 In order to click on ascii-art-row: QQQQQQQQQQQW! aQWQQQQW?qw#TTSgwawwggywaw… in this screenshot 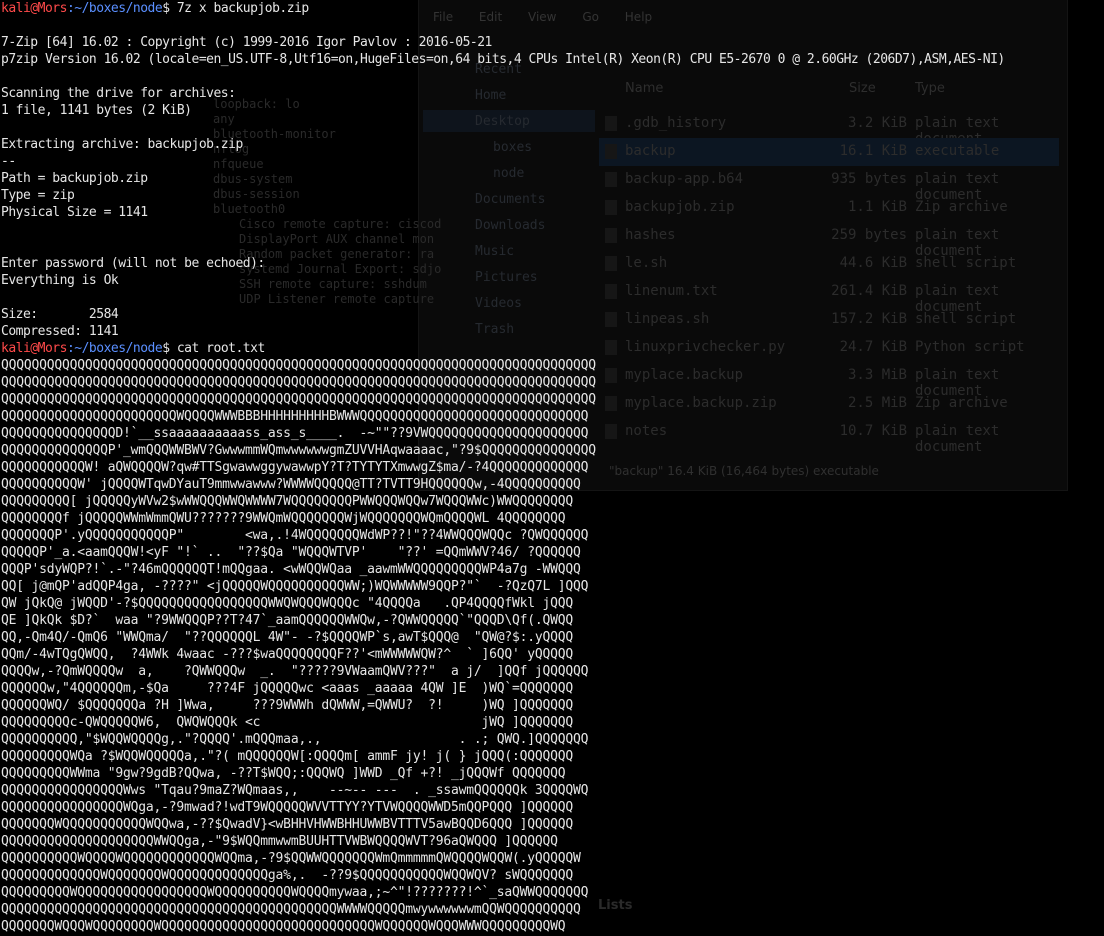, I will do `click(295, 467)`.